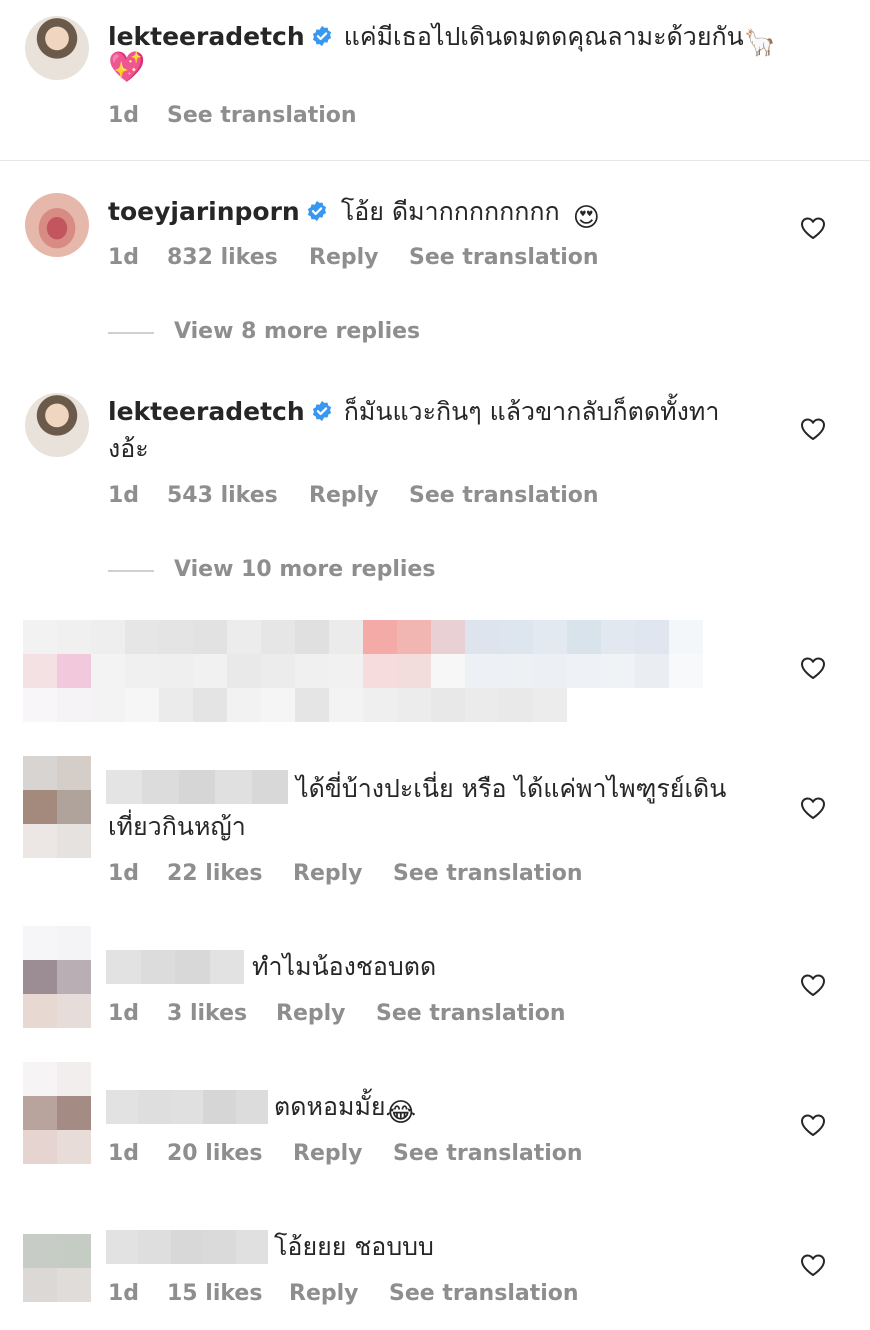 Image resolution: width=870 pixels, height=1330 pixels. What do you see at coordinates (543, 36) in the screenshot?
I see `comment-text: แค่มีเธอไปเดินดมตดคุณลามะด้วยกัน` at bounding box center [543, 36].